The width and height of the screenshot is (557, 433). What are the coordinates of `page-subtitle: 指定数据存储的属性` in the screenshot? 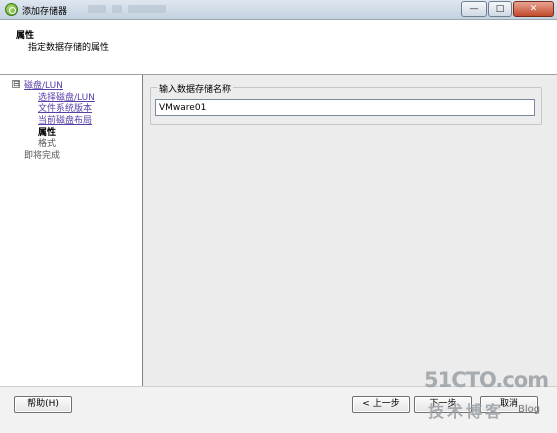 It's located at (69, 48).